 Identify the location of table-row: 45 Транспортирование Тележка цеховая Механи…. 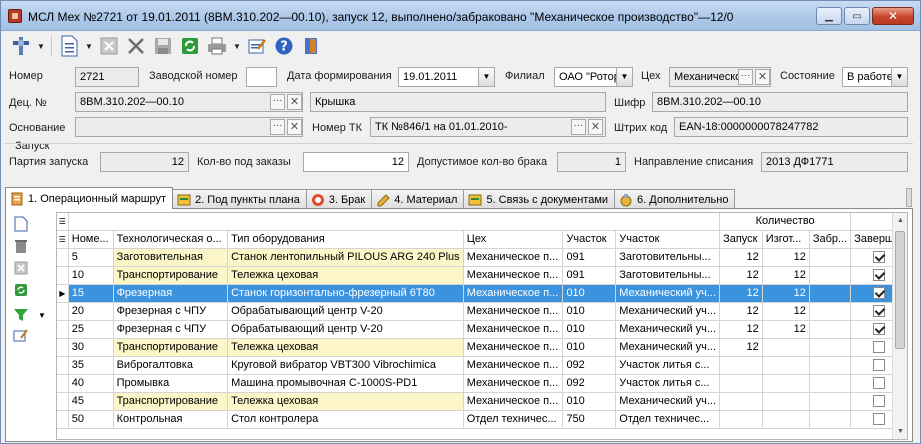
(482, 401).